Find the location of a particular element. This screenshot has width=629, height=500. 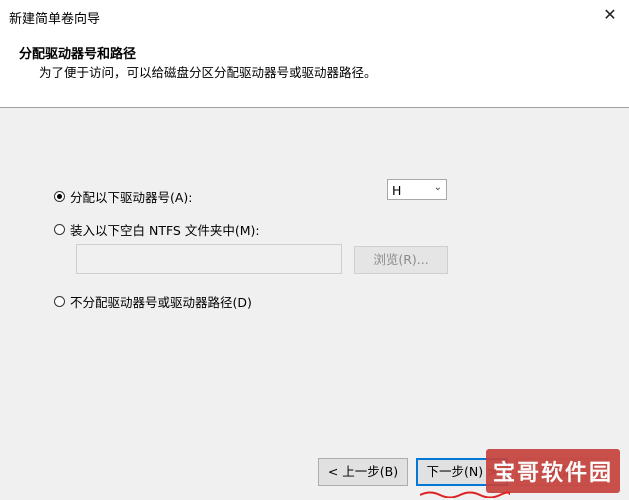

assign-letter-option: 分配以下驱动器号(A): is located at coordinates (123, 196).